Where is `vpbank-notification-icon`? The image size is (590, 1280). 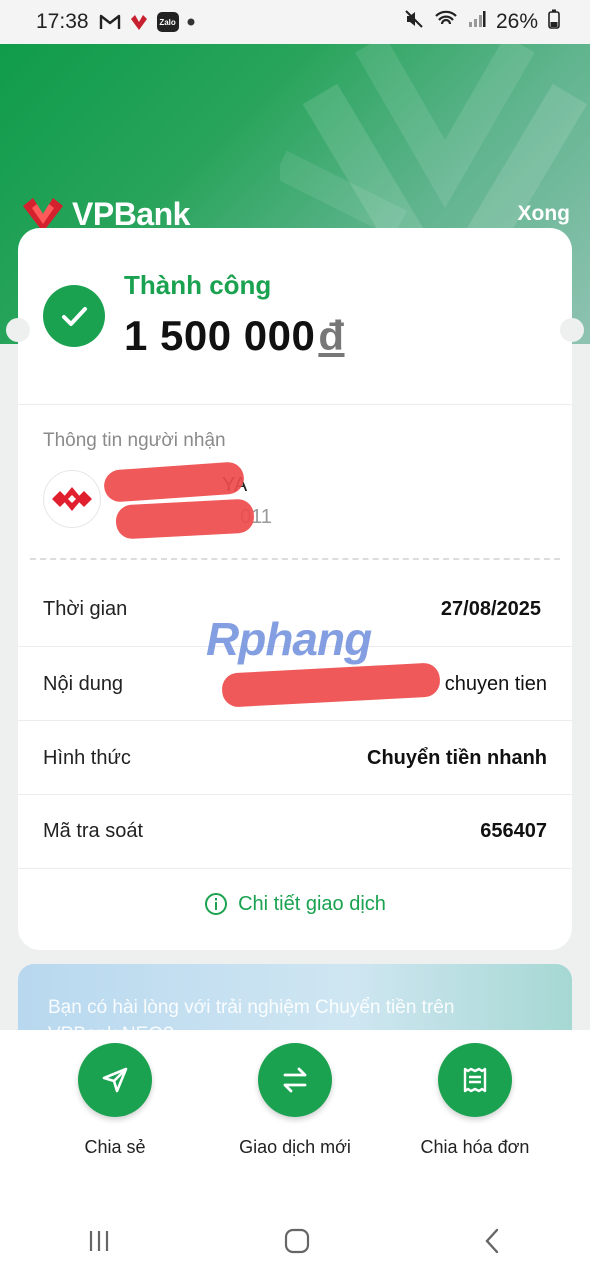
vpbank-notification-icon is located at coordinates (139, 22).